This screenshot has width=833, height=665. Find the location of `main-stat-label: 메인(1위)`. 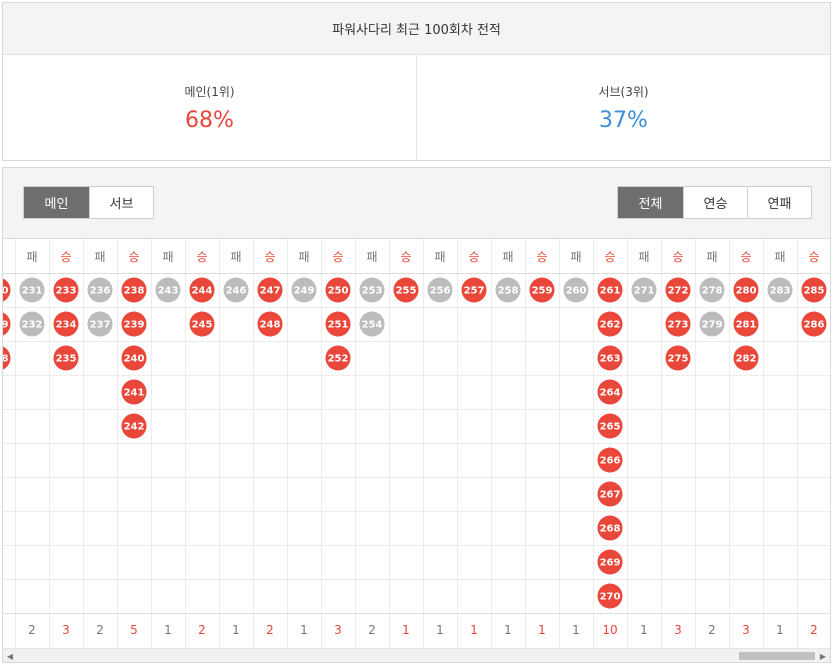

main-stat-label: 메인(1위) is located at coordinates (209, 91).